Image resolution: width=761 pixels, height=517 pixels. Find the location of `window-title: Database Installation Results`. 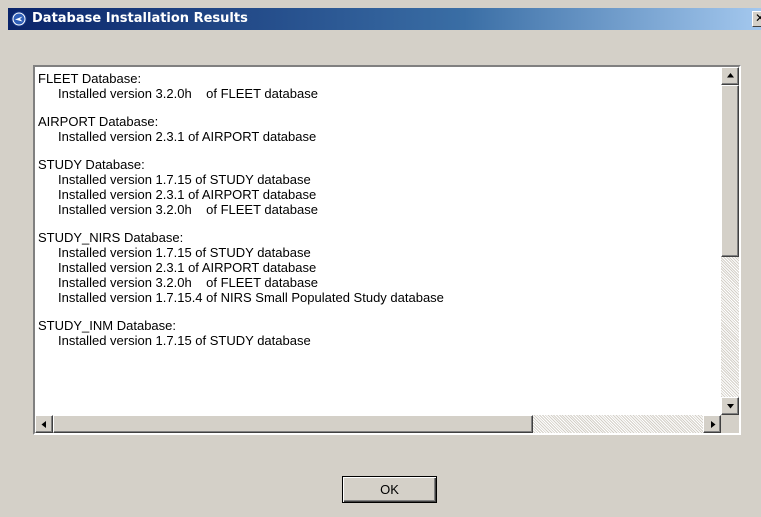

window-title: Database Installation Results is located at coordinates (140, 18).